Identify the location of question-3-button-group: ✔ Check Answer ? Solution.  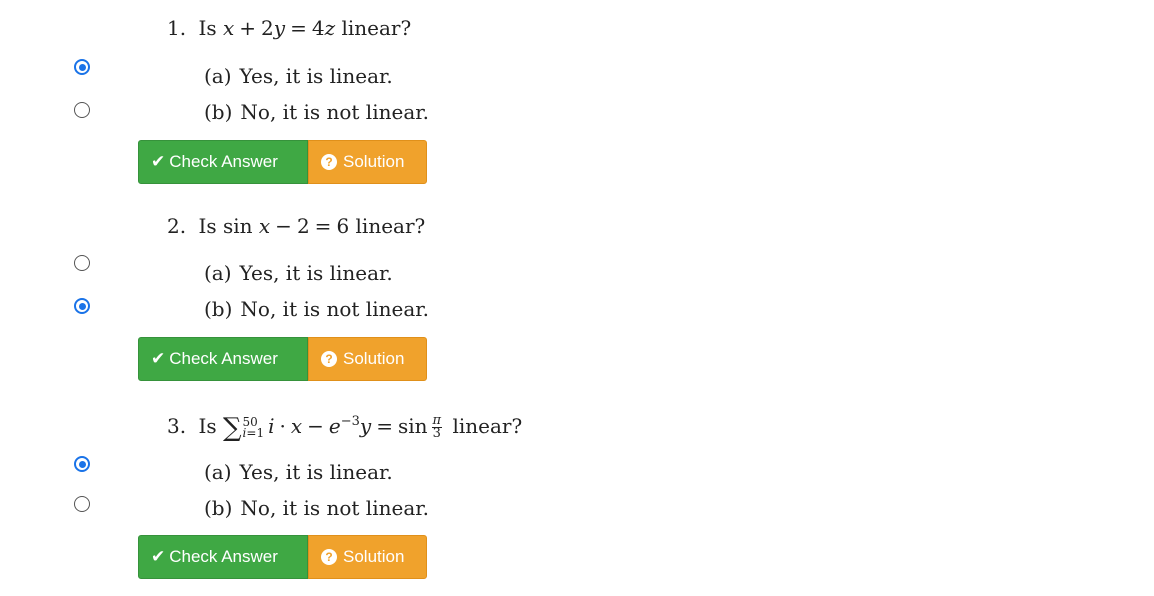
(282, 557).